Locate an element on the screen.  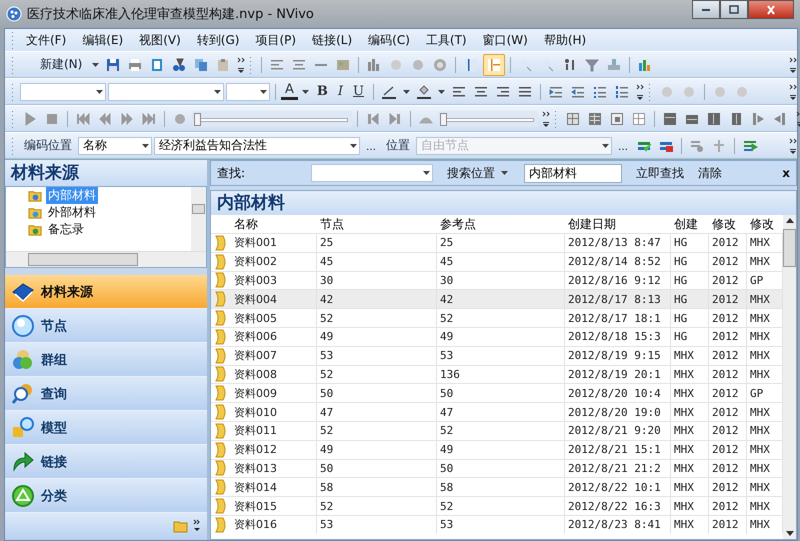
table-row: 资料008 52 136 2012/8/19 20:1 MHX 2012 MHX is located at coordinates (497, 374).